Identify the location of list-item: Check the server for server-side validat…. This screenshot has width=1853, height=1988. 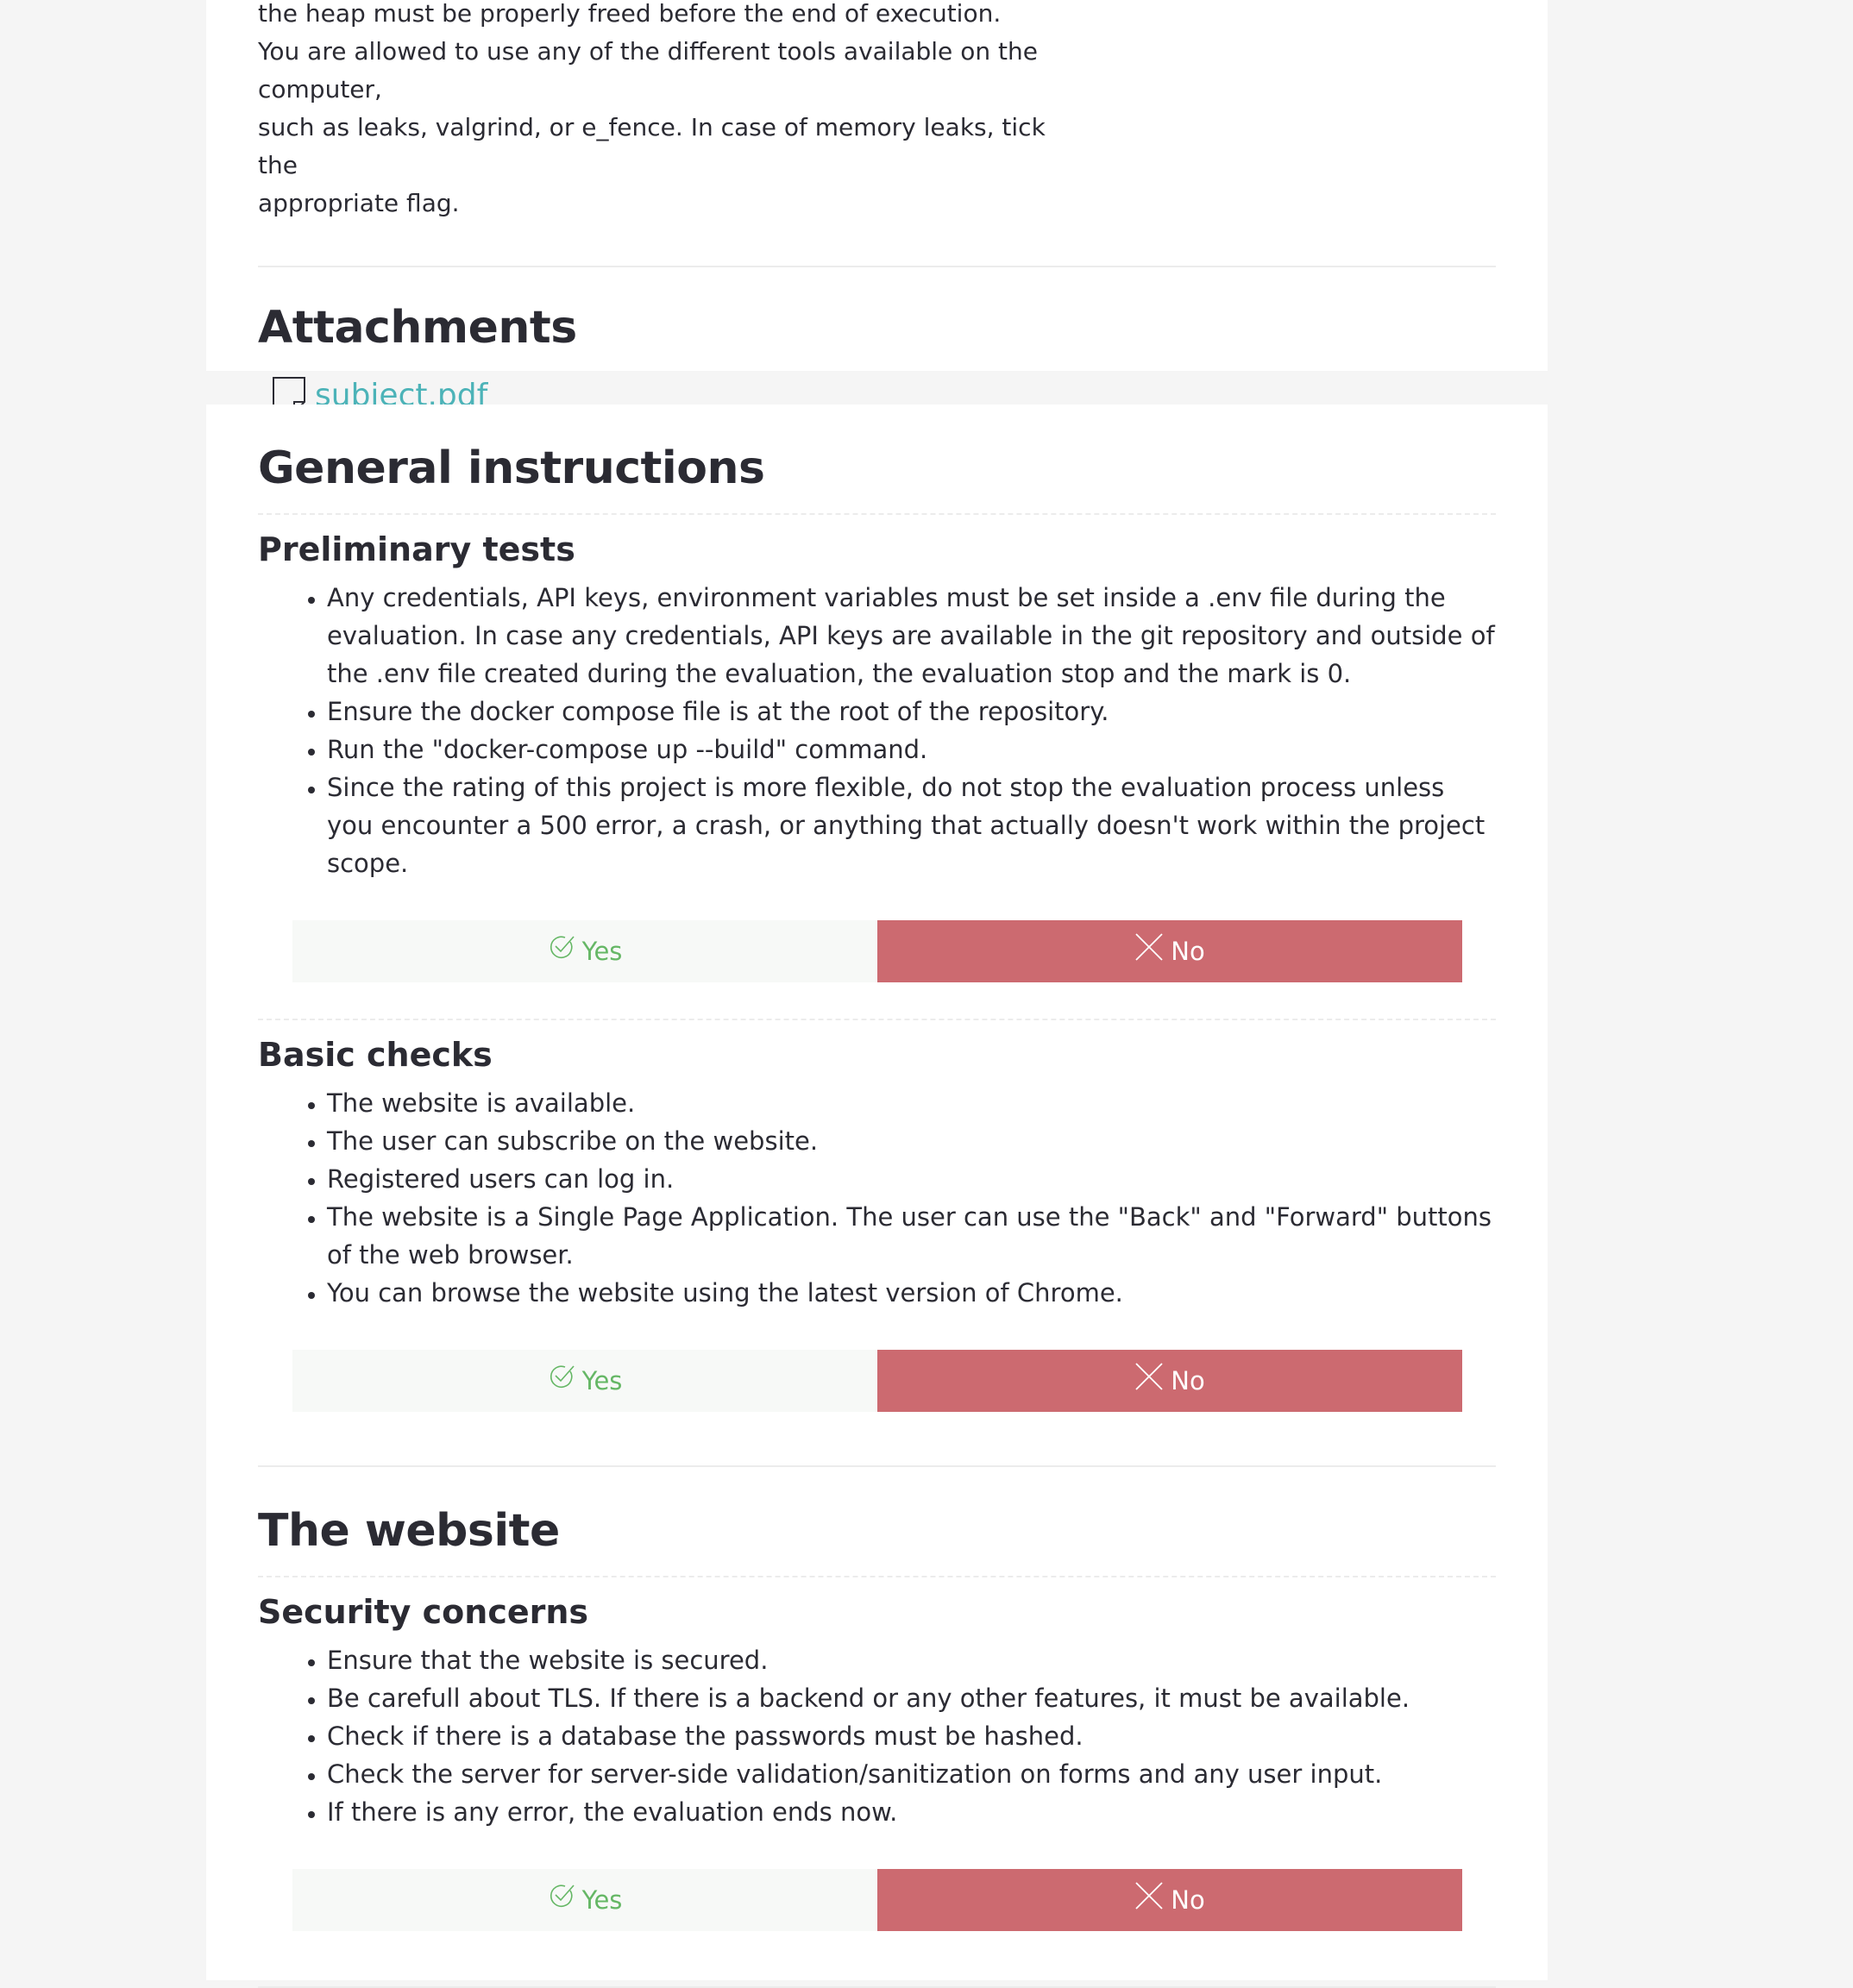
(912, 1774).